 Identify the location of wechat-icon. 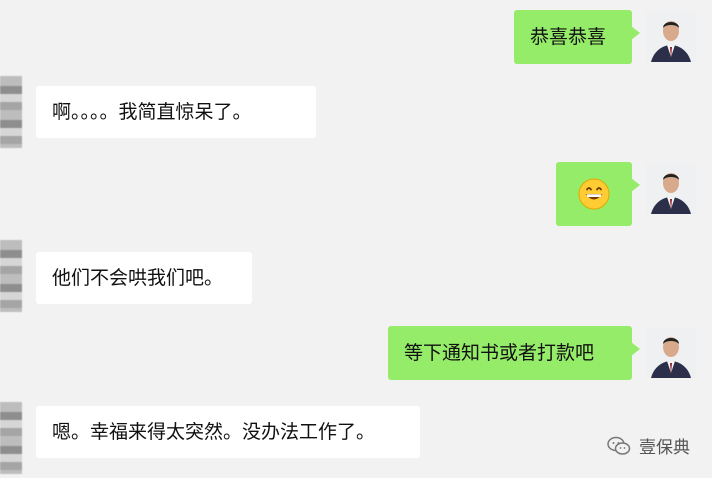
(619, 445).